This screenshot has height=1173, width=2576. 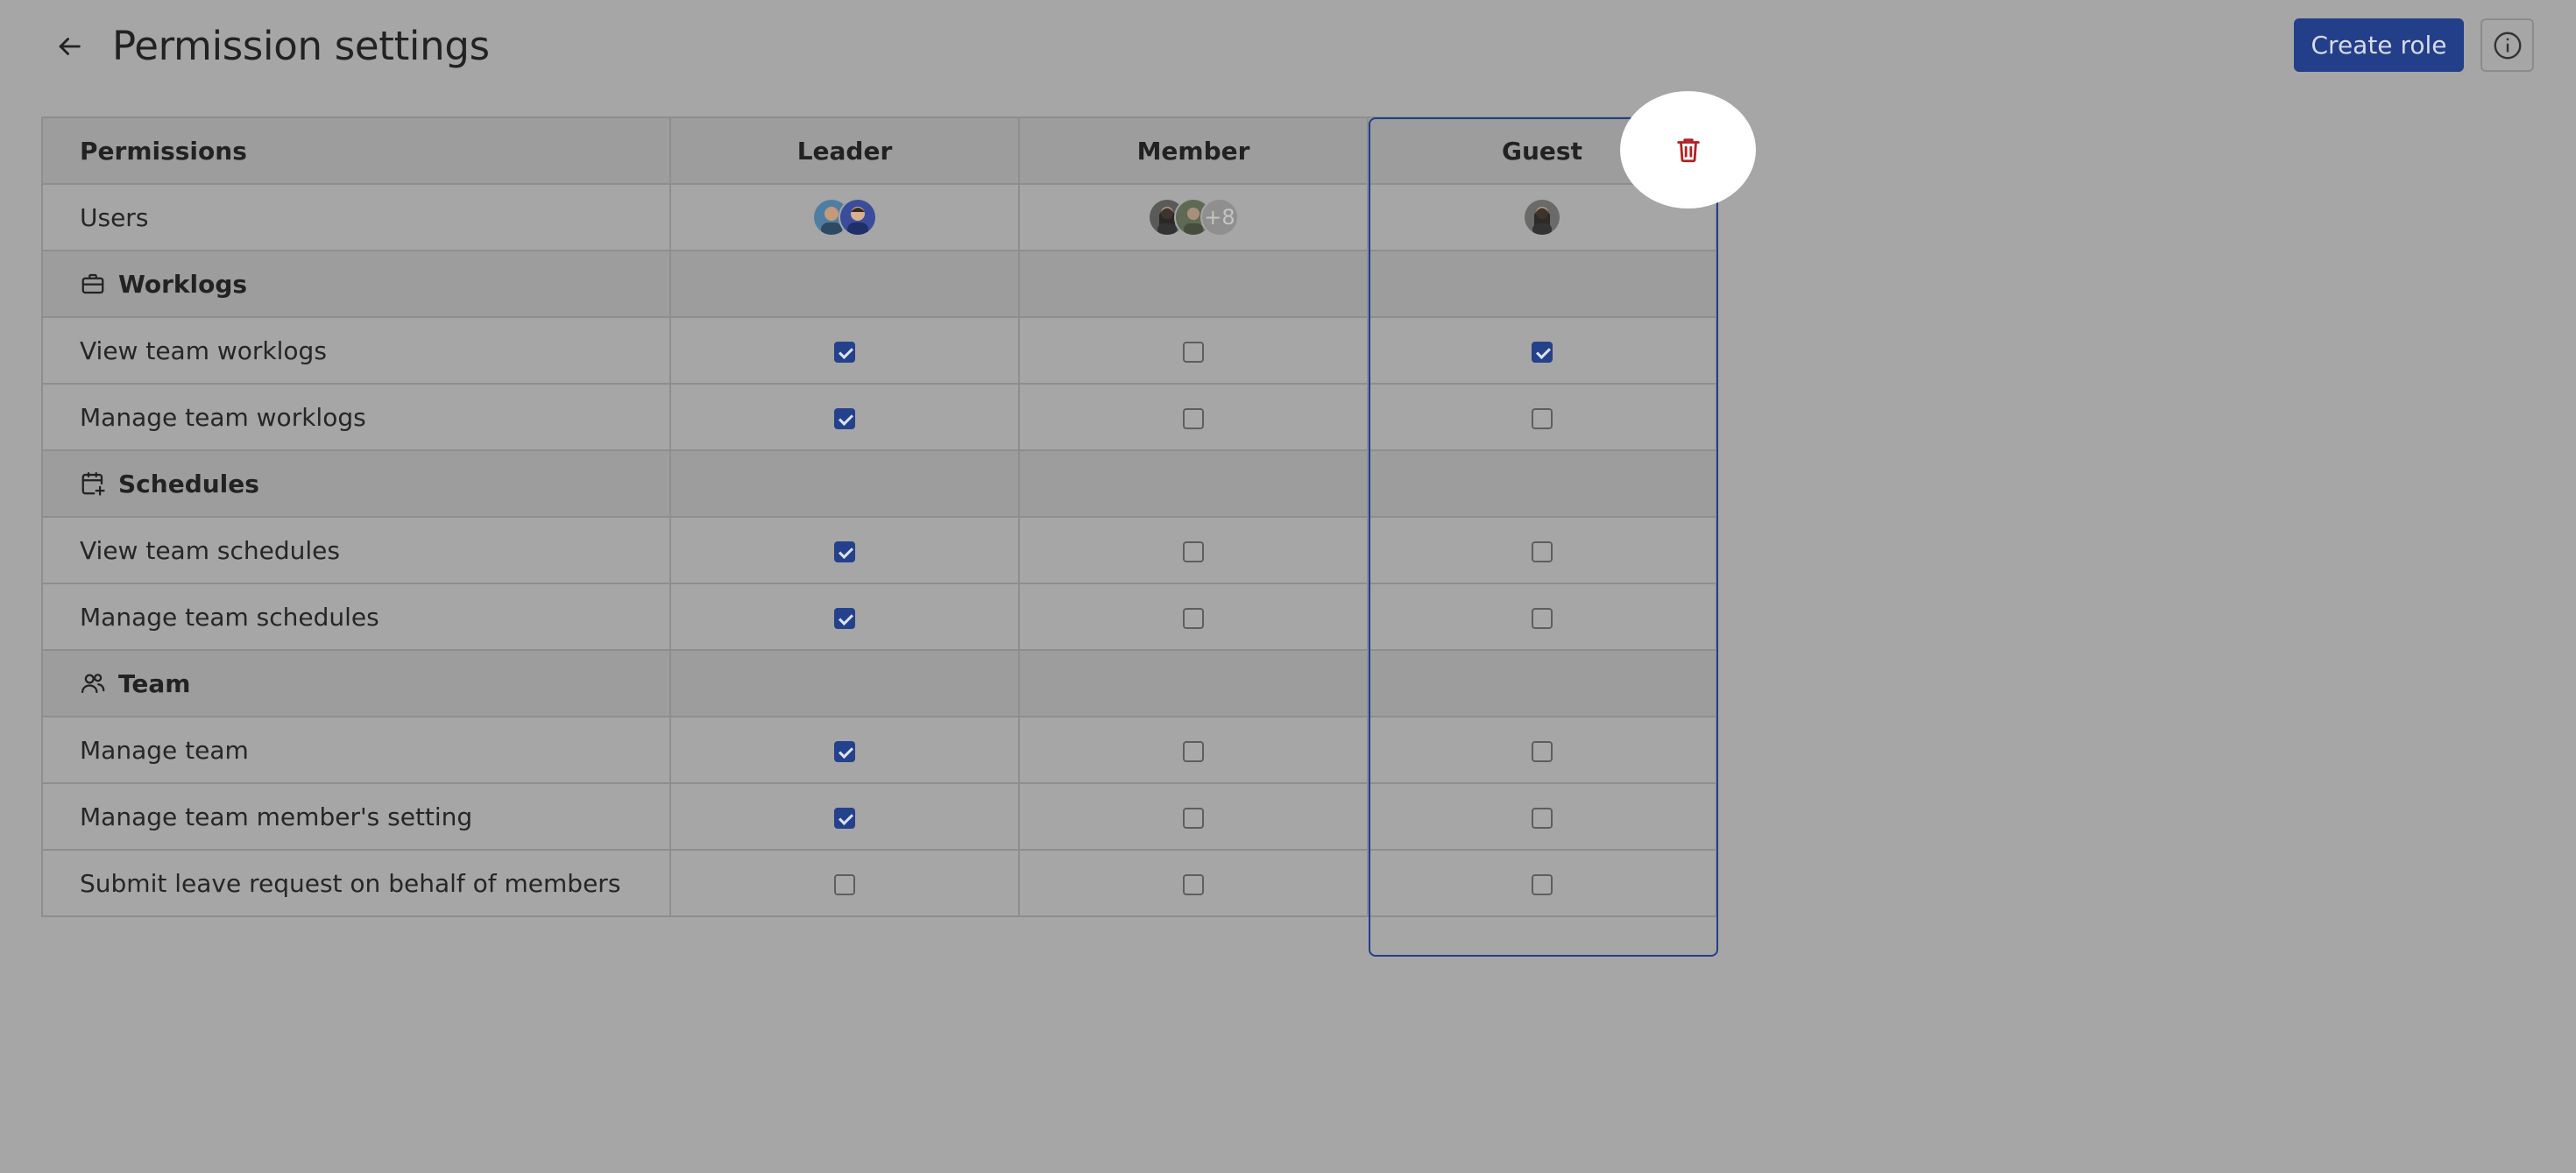 I want to click on table-row: View team worklogs, so click(x=879, y=350).